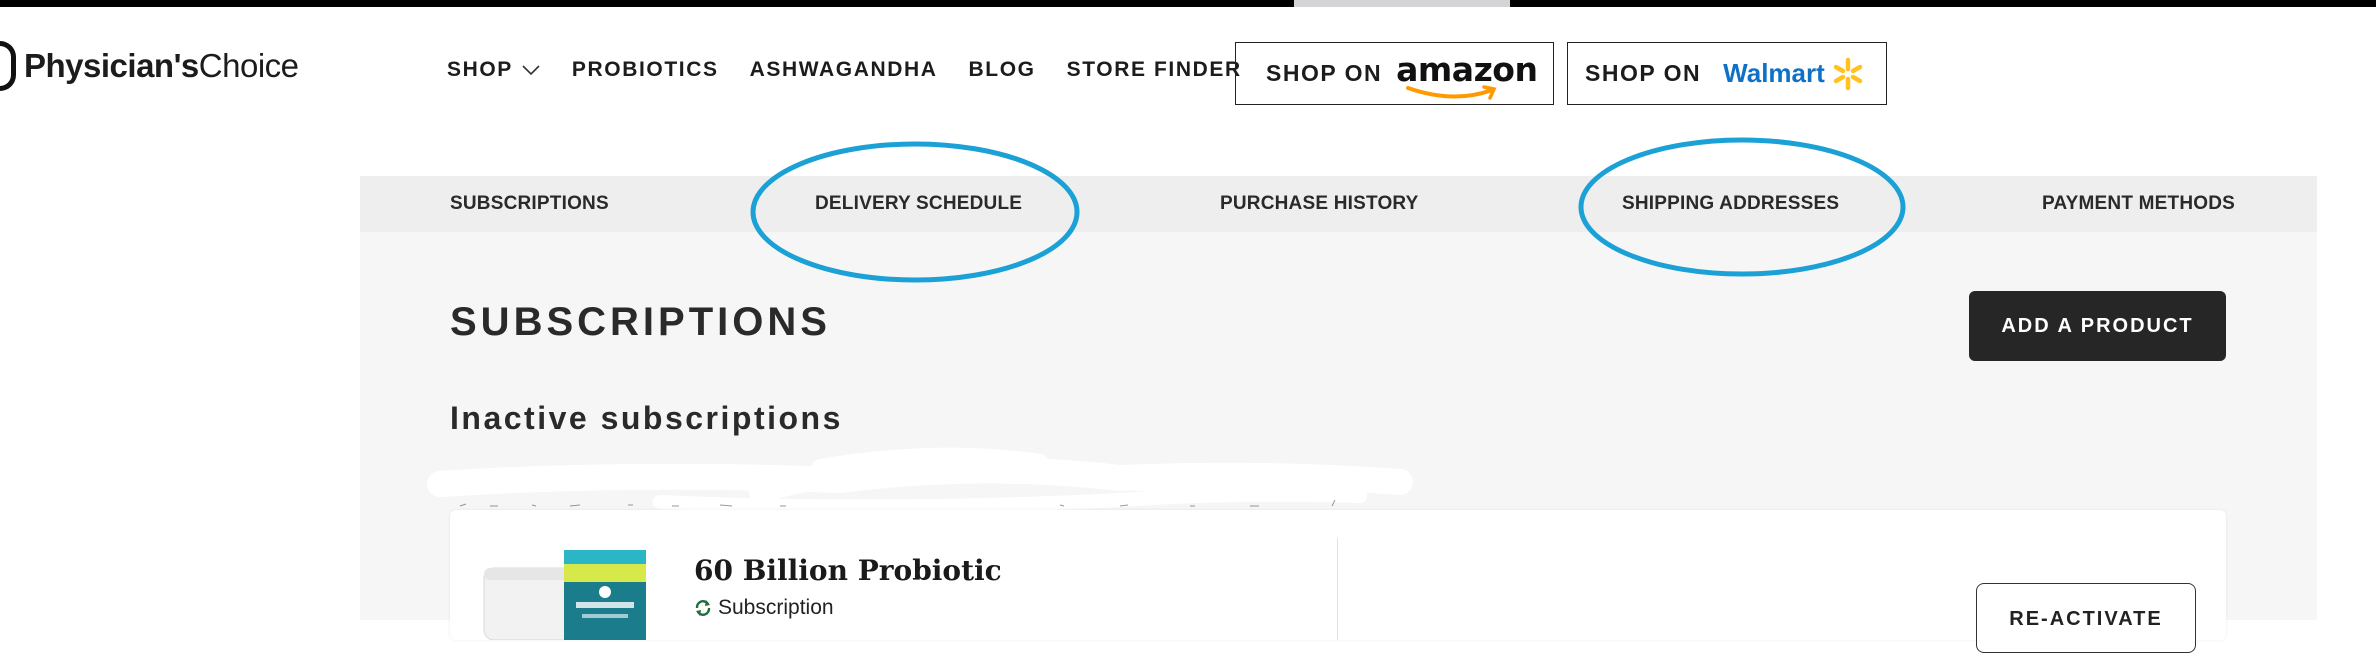 The image size is (2376, 653). What do you see at coordinates (1402, 3) in the screenshot?
I see `top-strip-highlight` at bounding box center [1402, 3].